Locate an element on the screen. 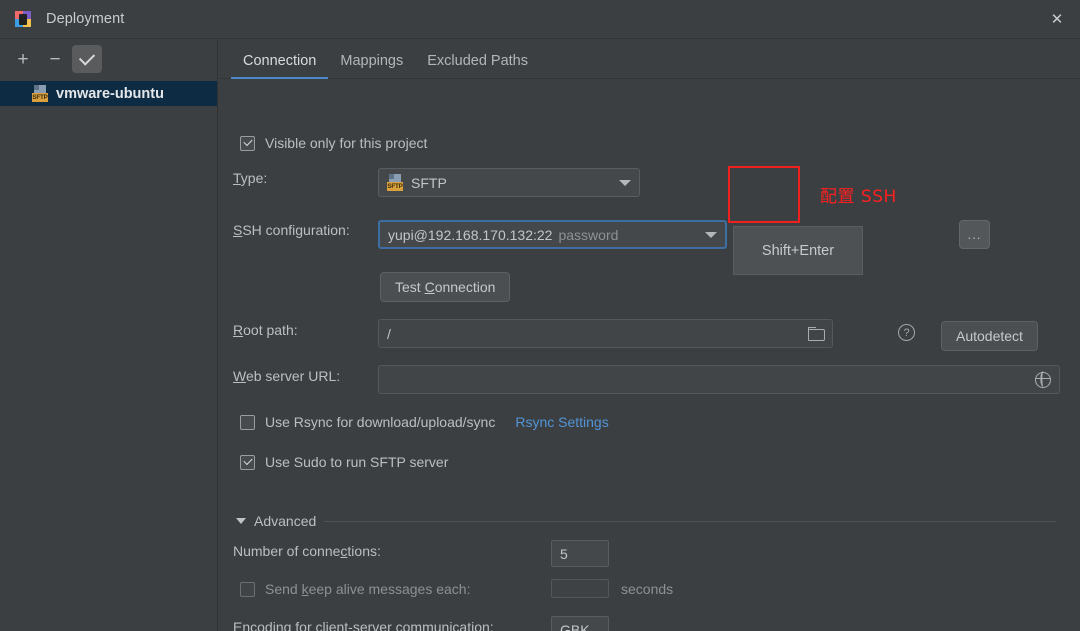 This screenshot has width=1080, height=631. type-dropdown: SFTP SFTP is located at coordinates (509, 182).